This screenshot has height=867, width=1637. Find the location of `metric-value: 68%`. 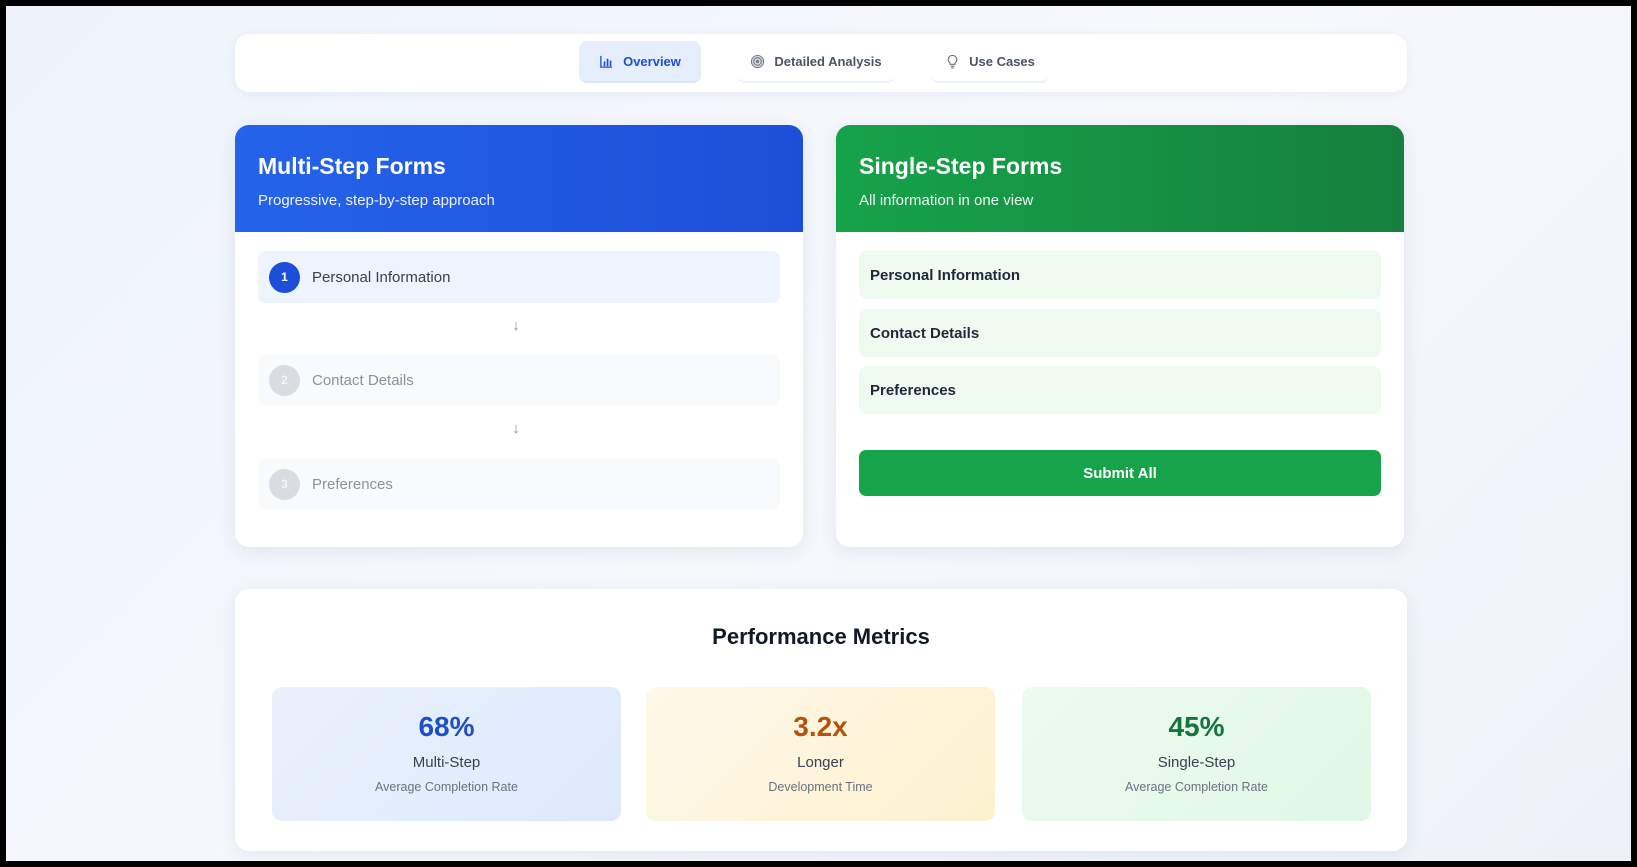

metric-value: 68% is located at coordinates (446, 726).